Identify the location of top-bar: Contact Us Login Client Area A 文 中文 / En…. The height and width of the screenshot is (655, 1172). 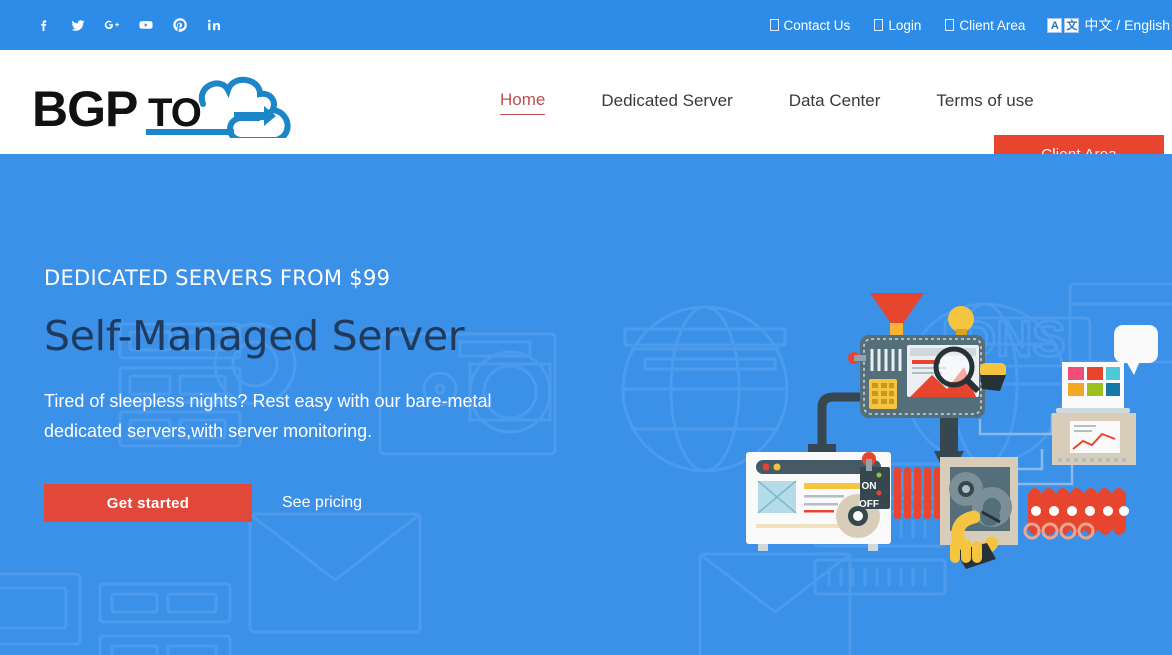
(586, 25).